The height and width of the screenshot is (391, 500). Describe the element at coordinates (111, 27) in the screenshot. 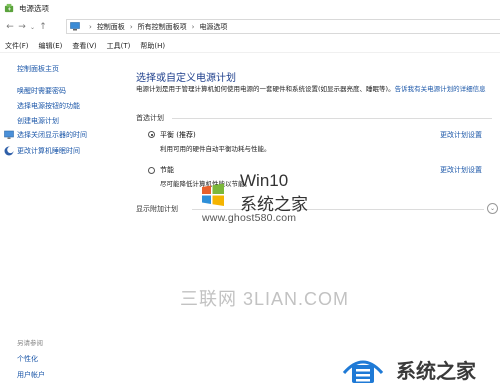

I see `breadcrumb-control-panel: 控制面板` at that location.